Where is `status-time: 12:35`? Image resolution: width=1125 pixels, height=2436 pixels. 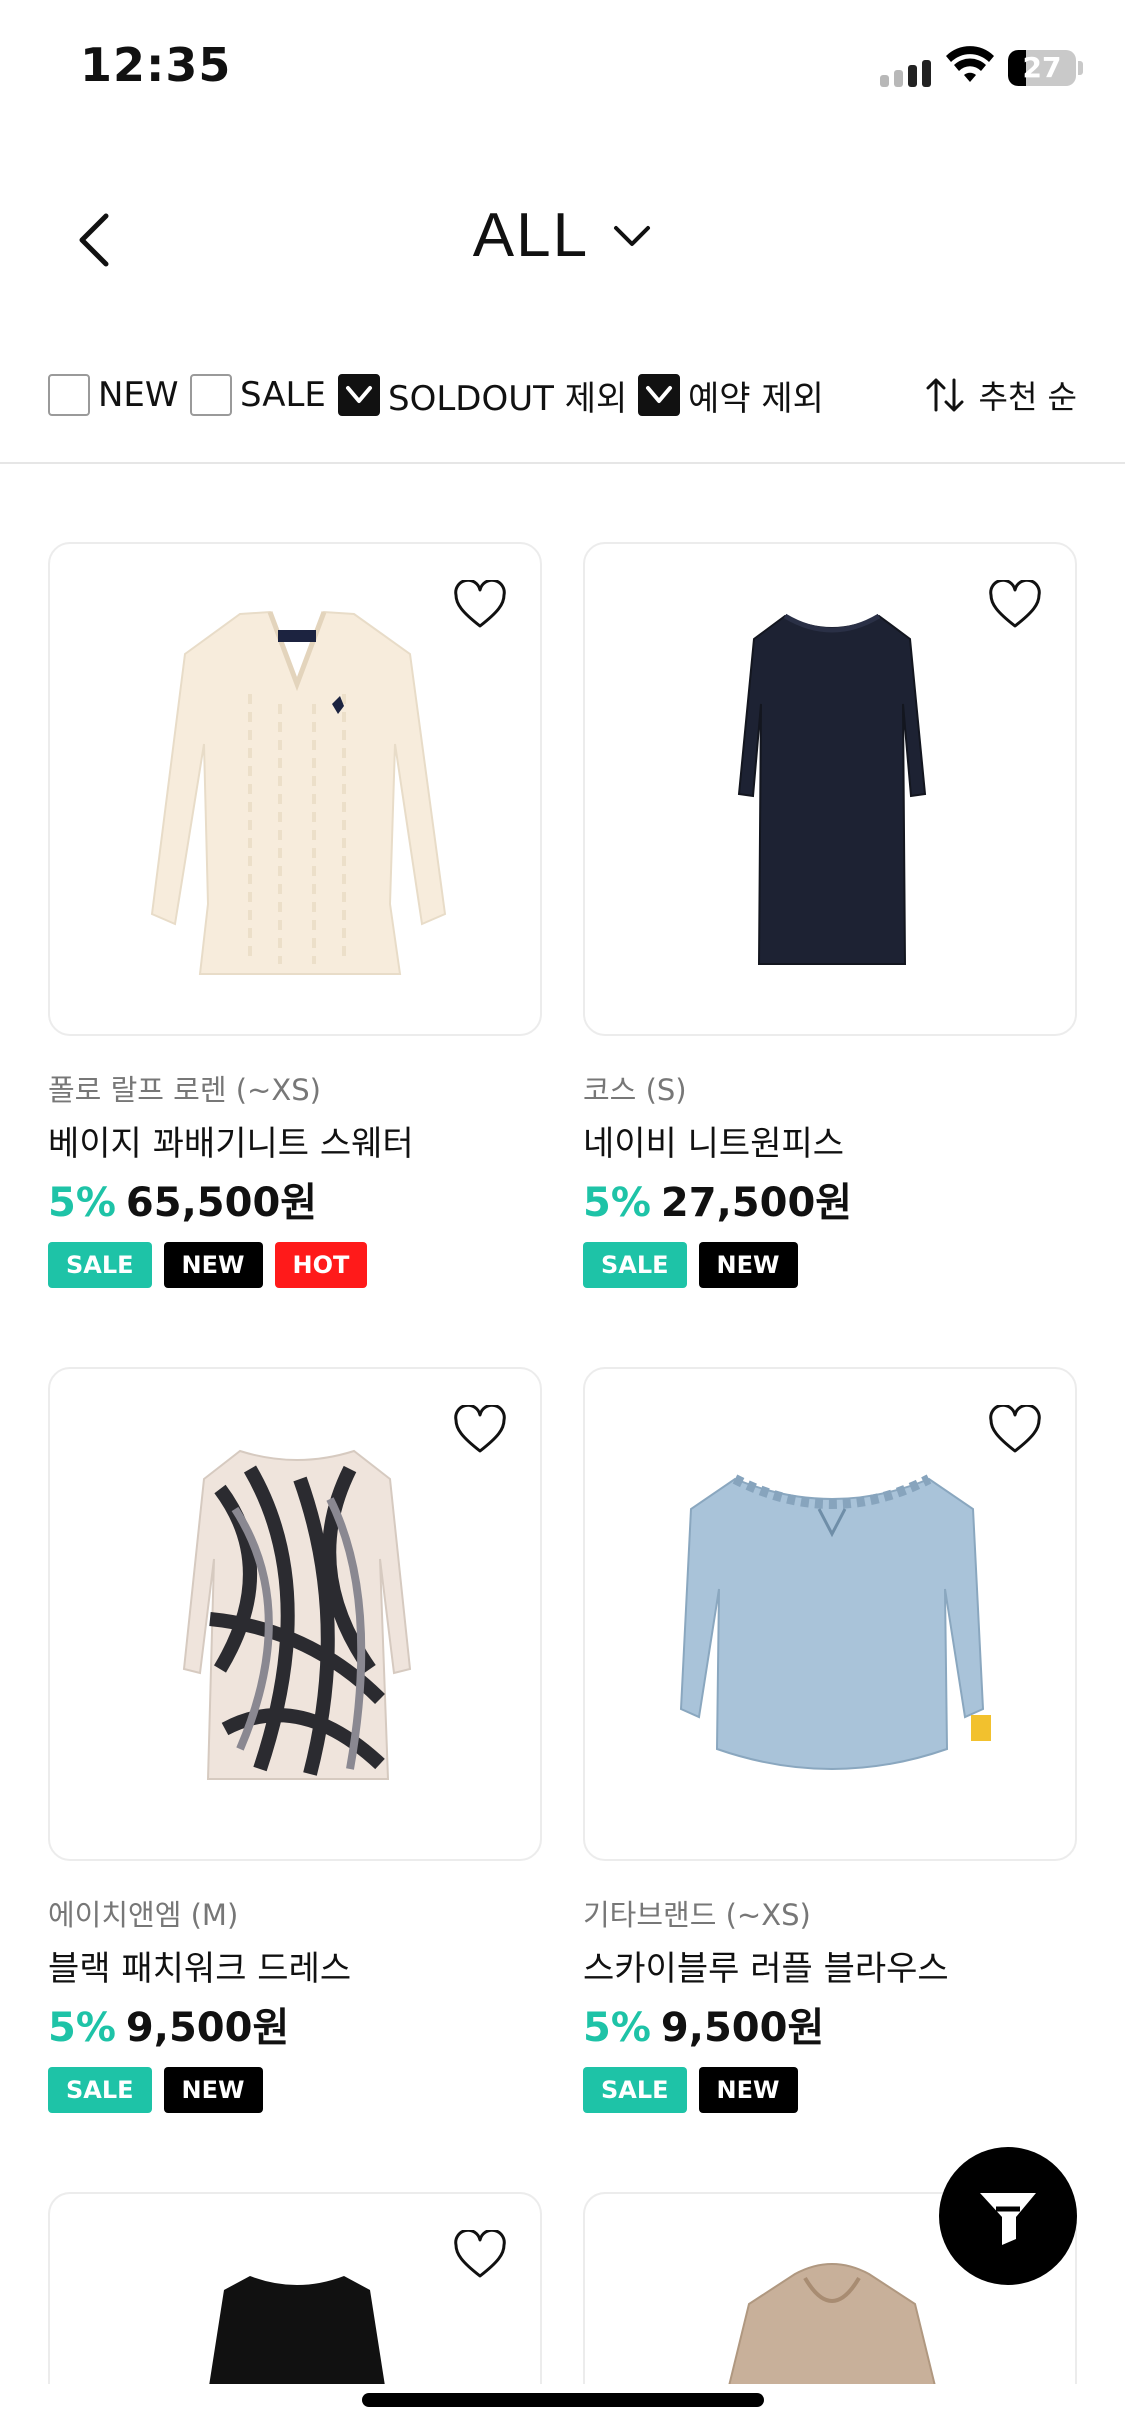 status-time: 12:35 is located at coordinates (156, 65).